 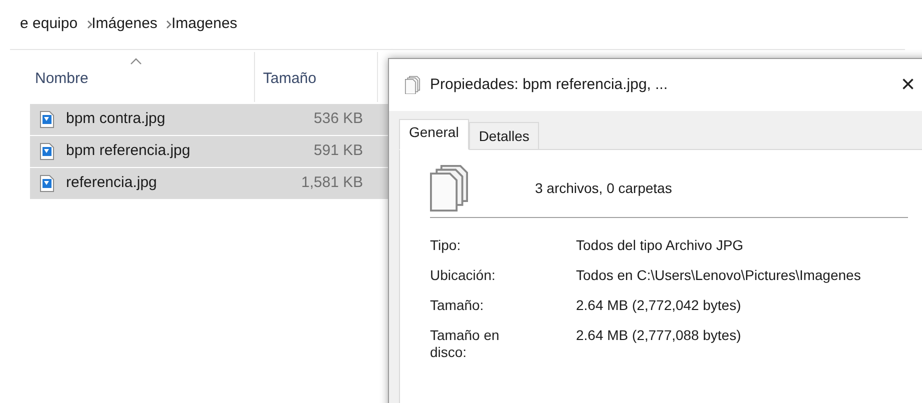 What do you see at coordinates (128, 151) in the screenshot?
I see `file-name: bpm referencia.jpg` at bounding box center [128, 151].